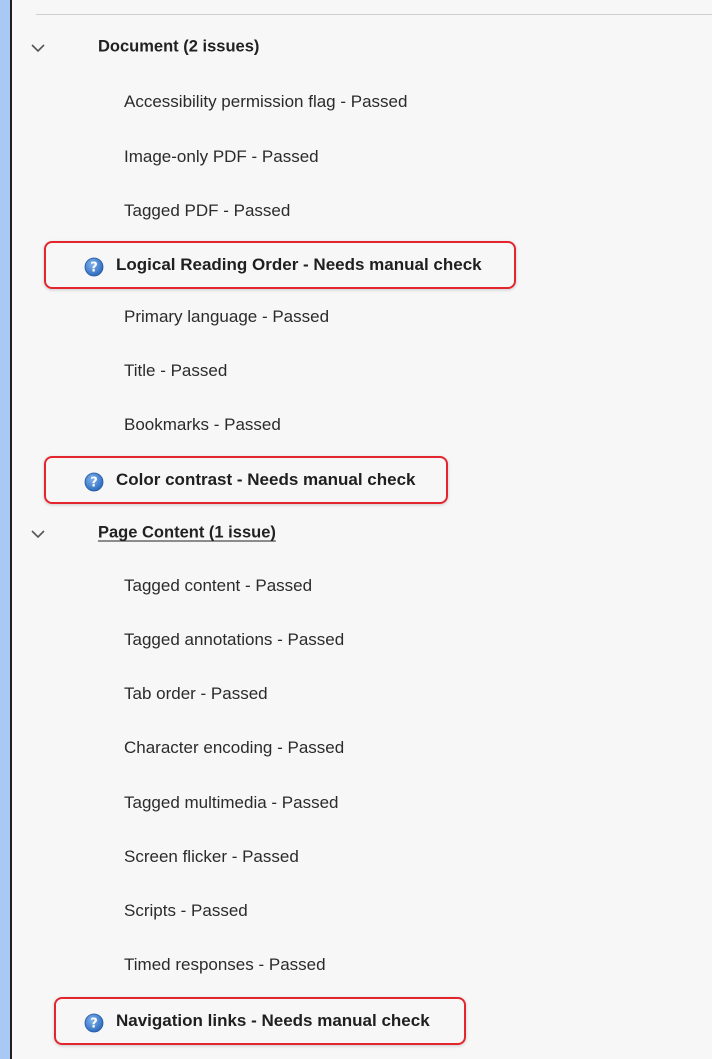 Image resolution: width=712 pixels, height=1059 pixels. I want to click on item-label: Color contrast - Needs manual check, so click(266, 479).